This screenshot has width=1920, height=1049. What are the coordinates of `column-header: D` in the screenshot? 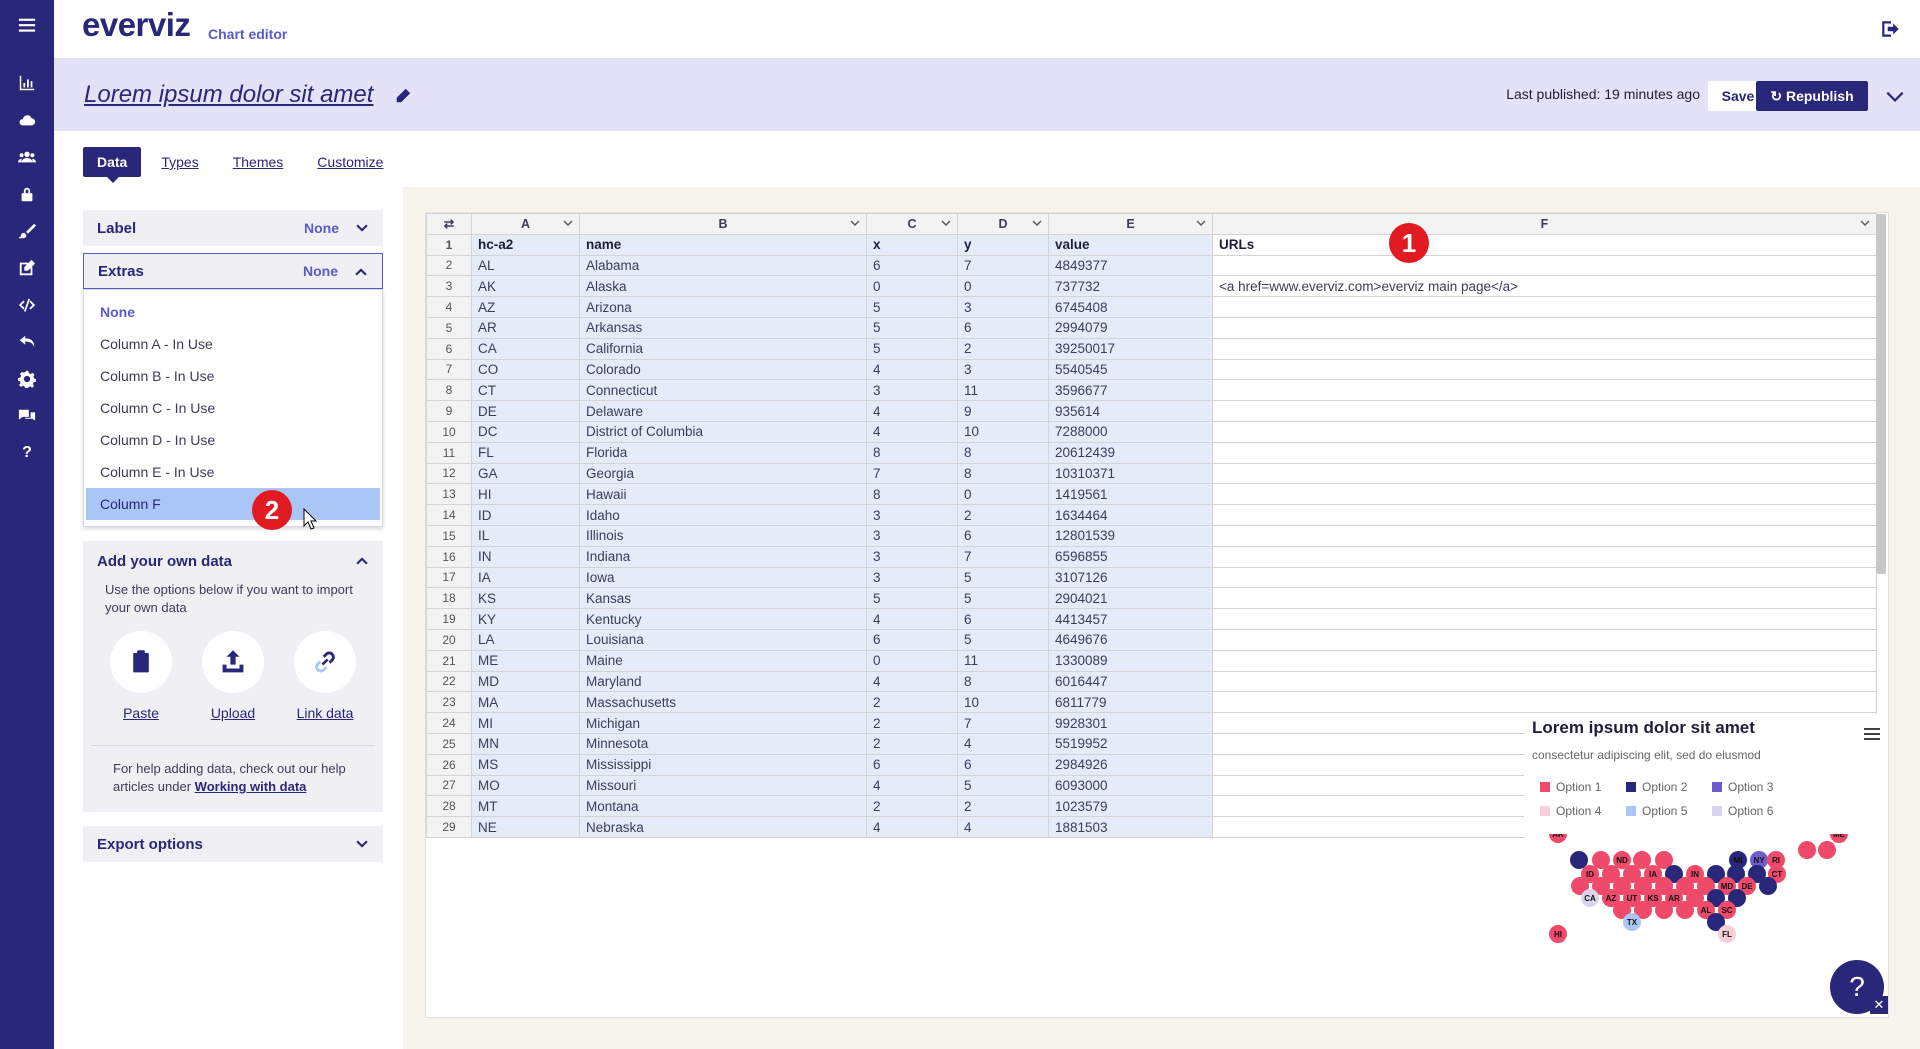 It's located at (1003, 224).